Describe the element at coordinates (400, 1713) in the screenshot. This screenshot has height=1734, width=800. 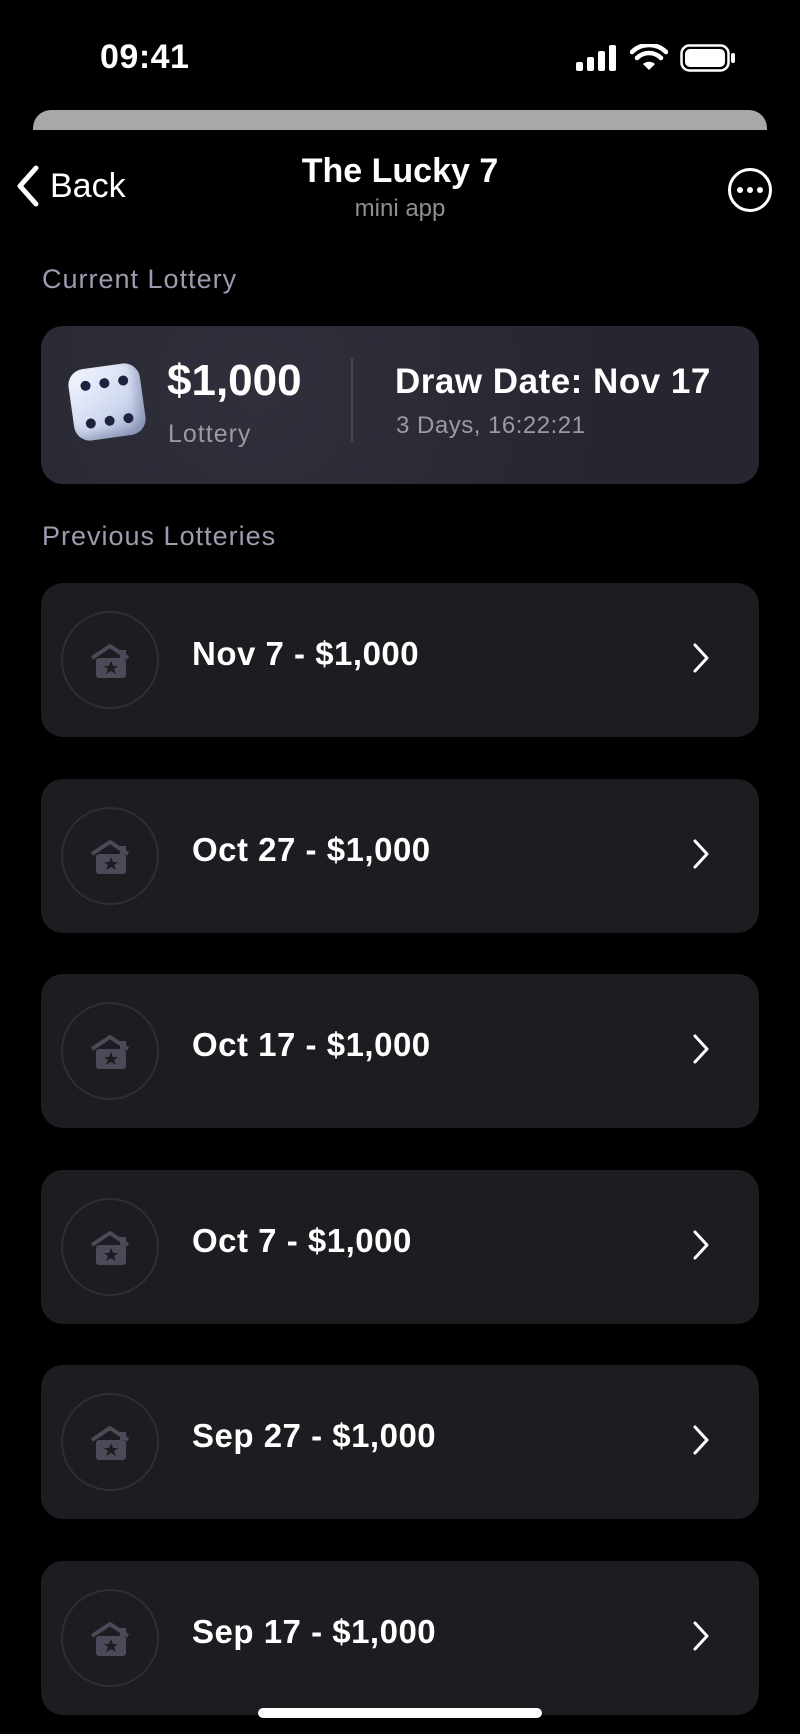
I see `home-indicator` at that location.